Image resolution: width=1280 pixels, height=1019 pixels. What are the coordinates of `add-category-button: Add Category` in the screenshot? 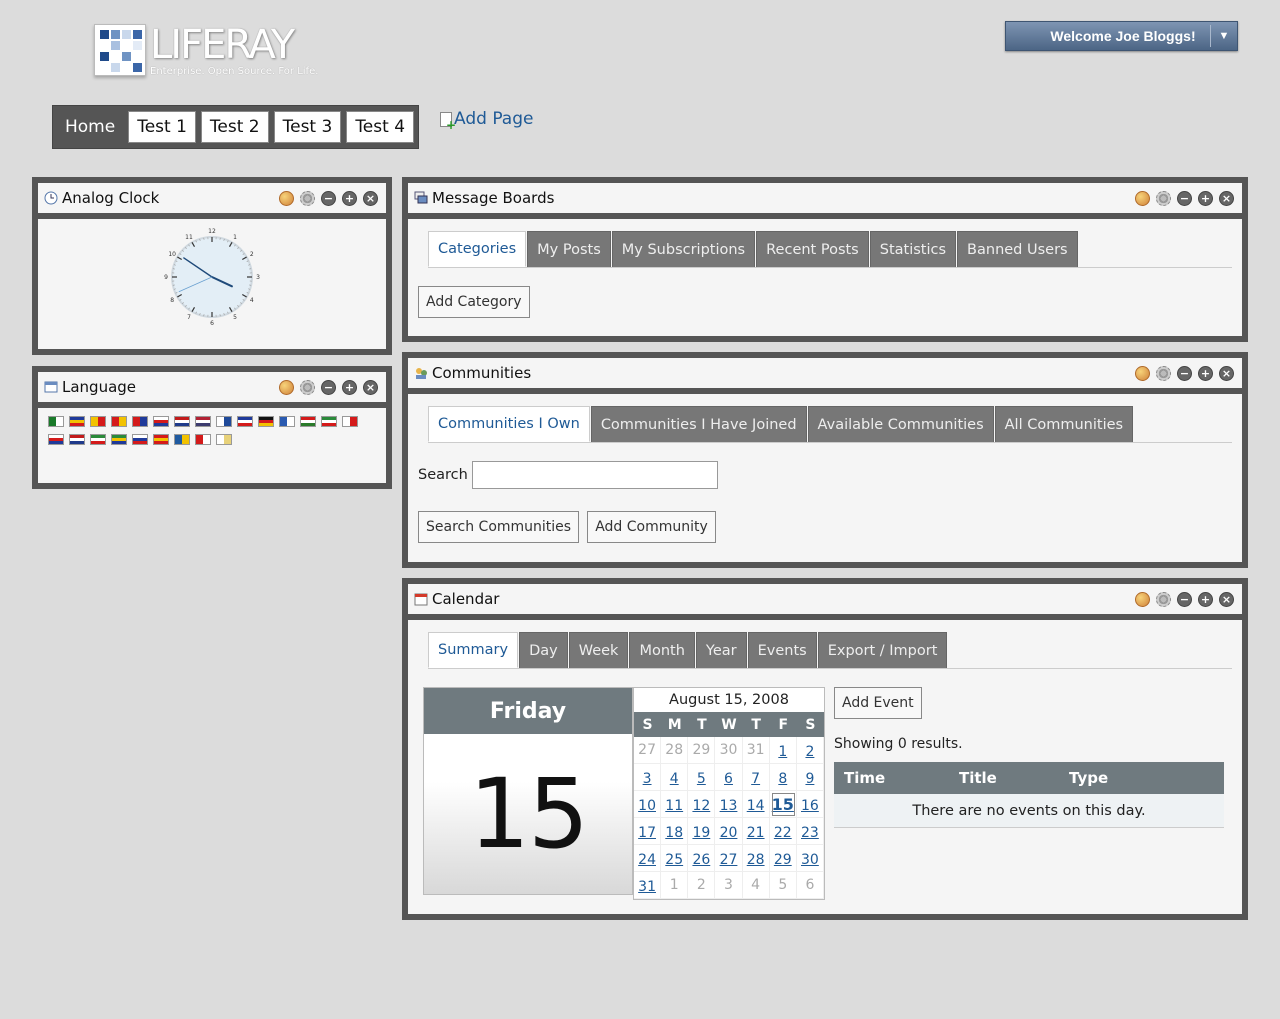 It's located at (474, 302).